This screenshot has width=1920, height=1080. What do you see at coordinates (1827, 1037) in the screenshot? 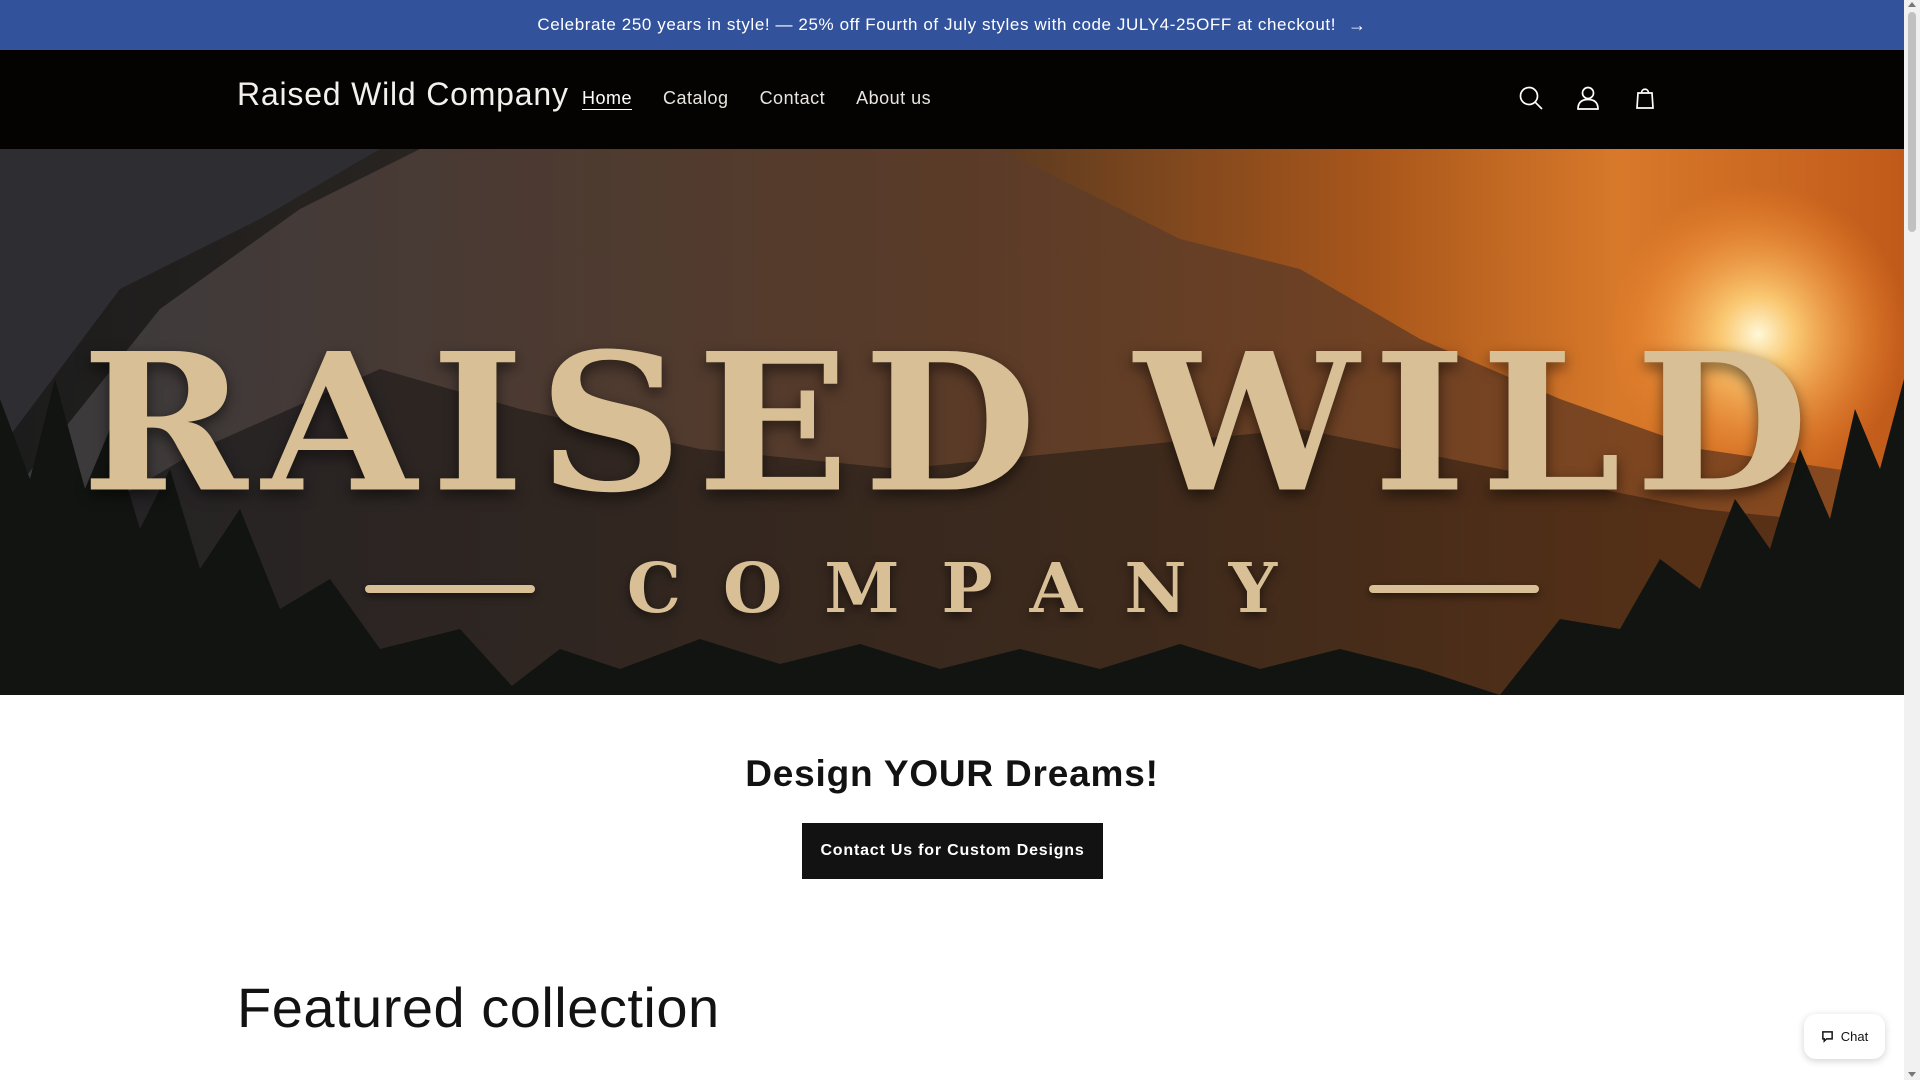
I see `chat-bubble-icon` at bounding box center [1827, 1037].